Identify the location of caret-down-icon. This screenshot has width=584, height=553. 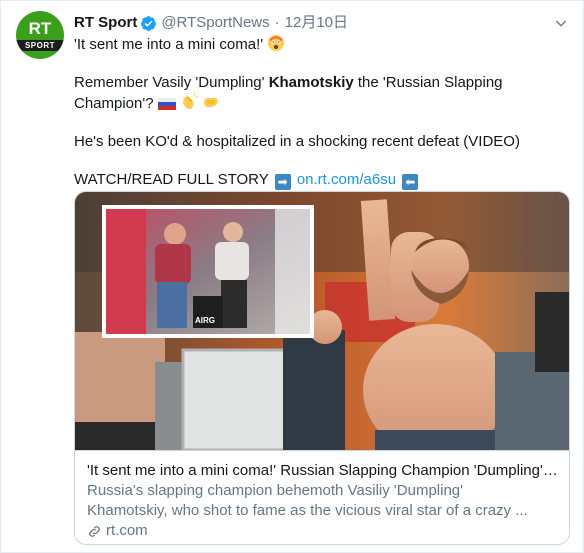
(561, 23).